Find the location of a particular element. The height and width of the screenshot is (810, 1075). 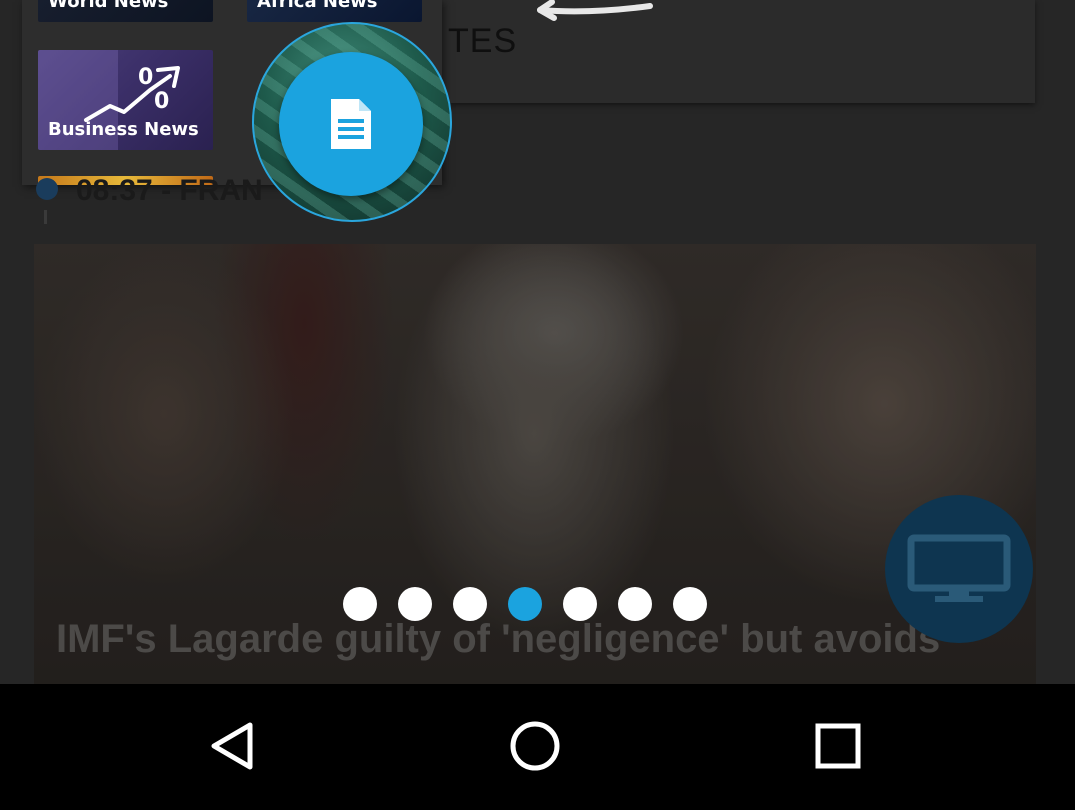

clock-icon is located at coordinates (47, 189).